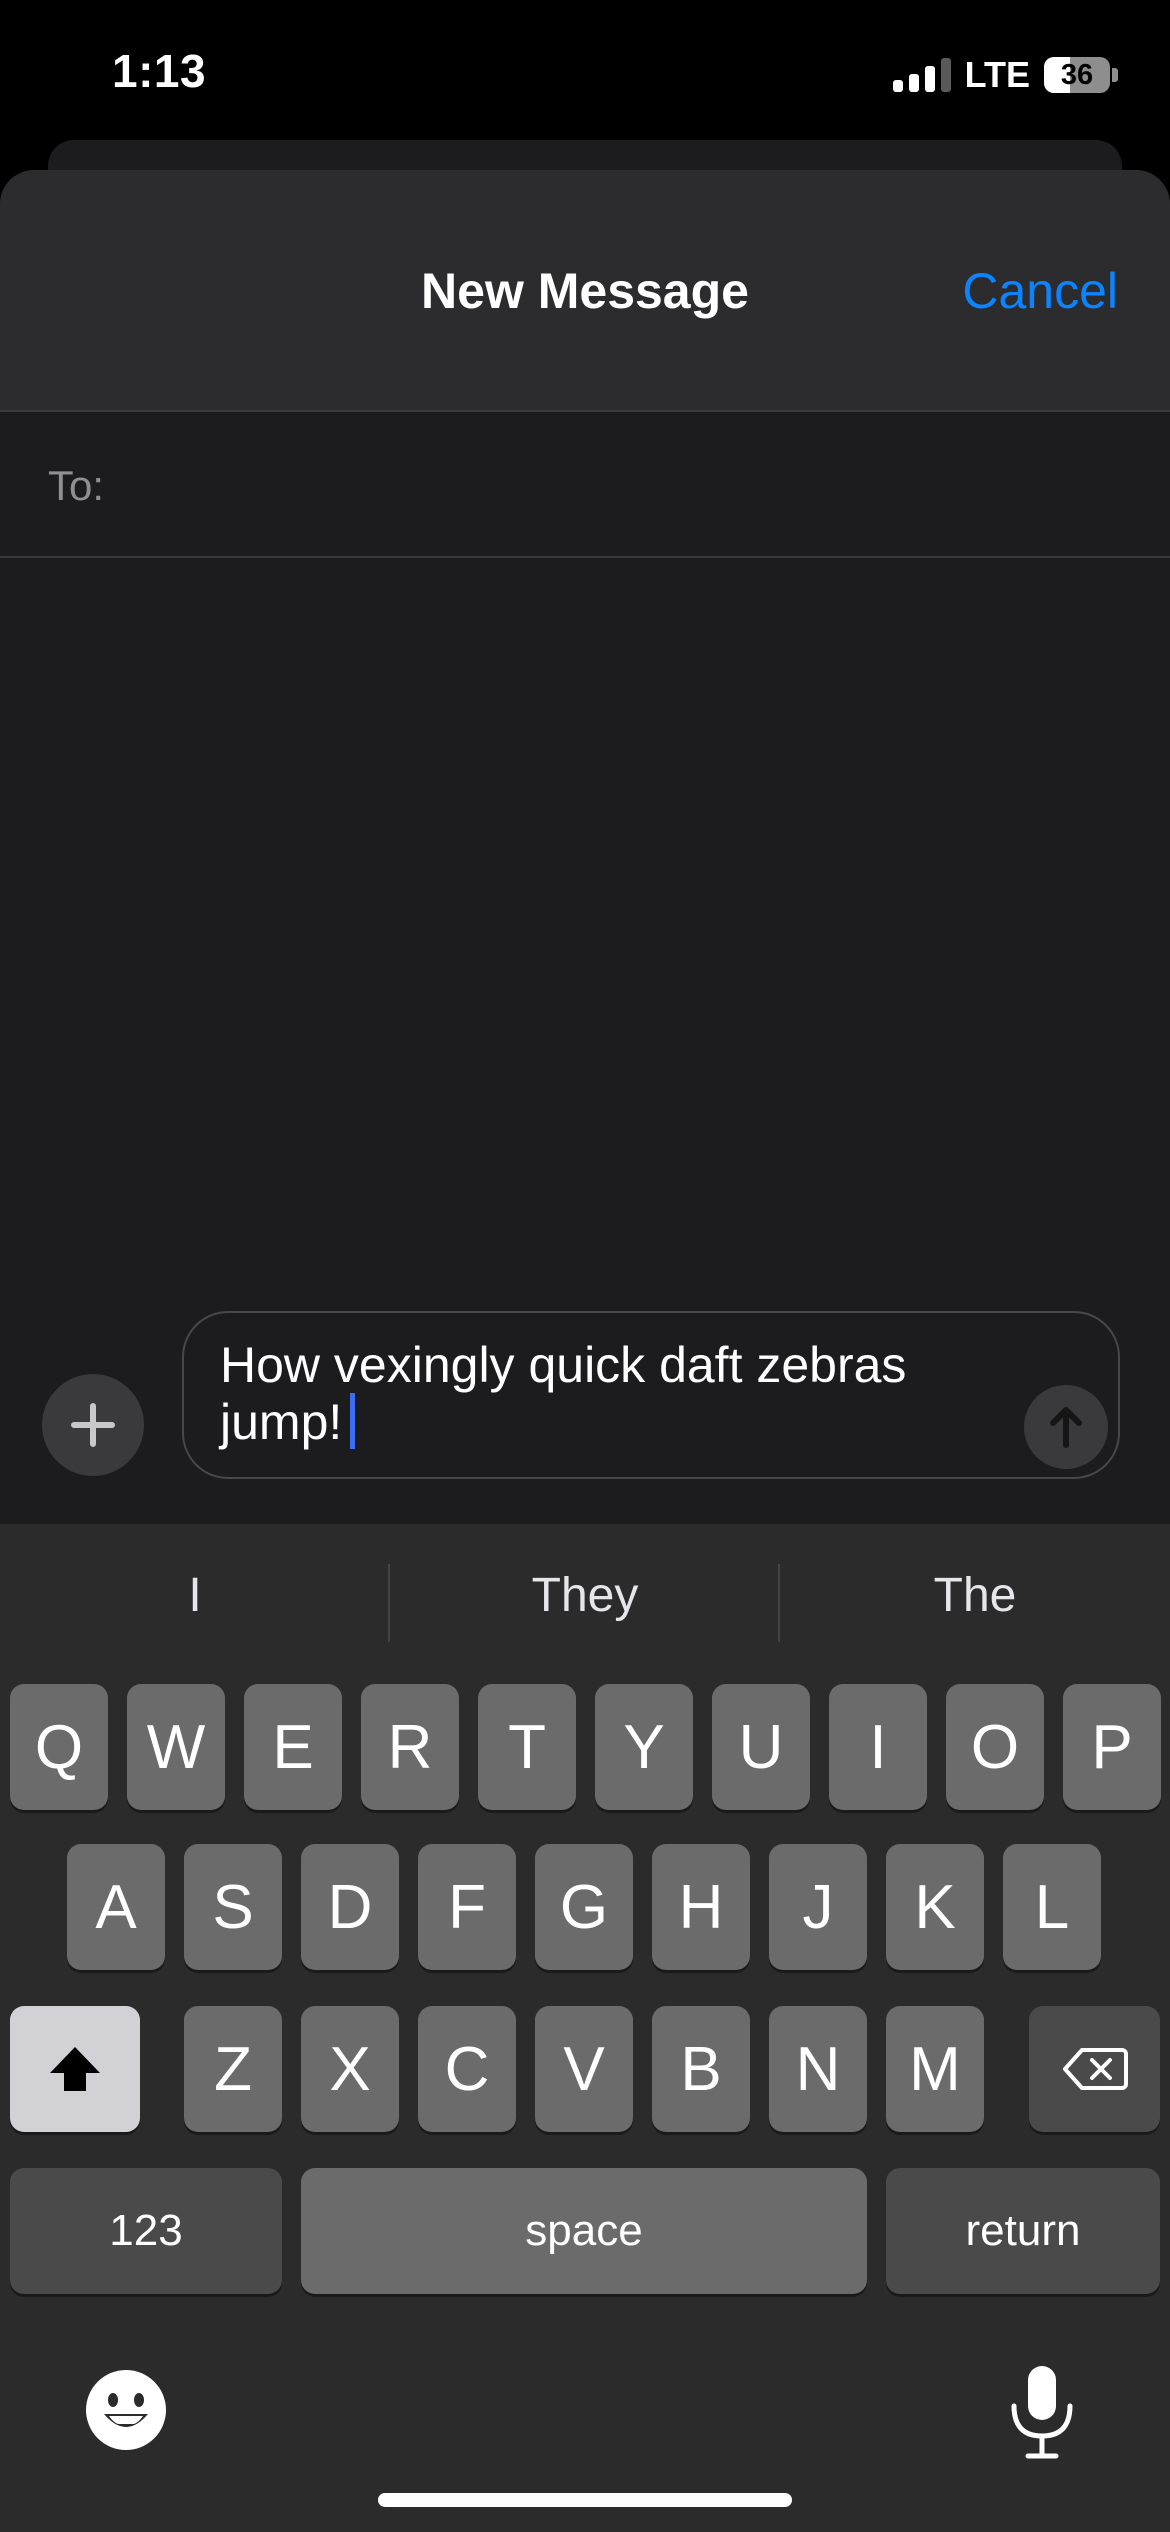 The image size is (1170, 2532). What do you see at coordinates (59, 1747) in the screenshot?
I see `key-q: Q` at bounding box center [59, 1747].